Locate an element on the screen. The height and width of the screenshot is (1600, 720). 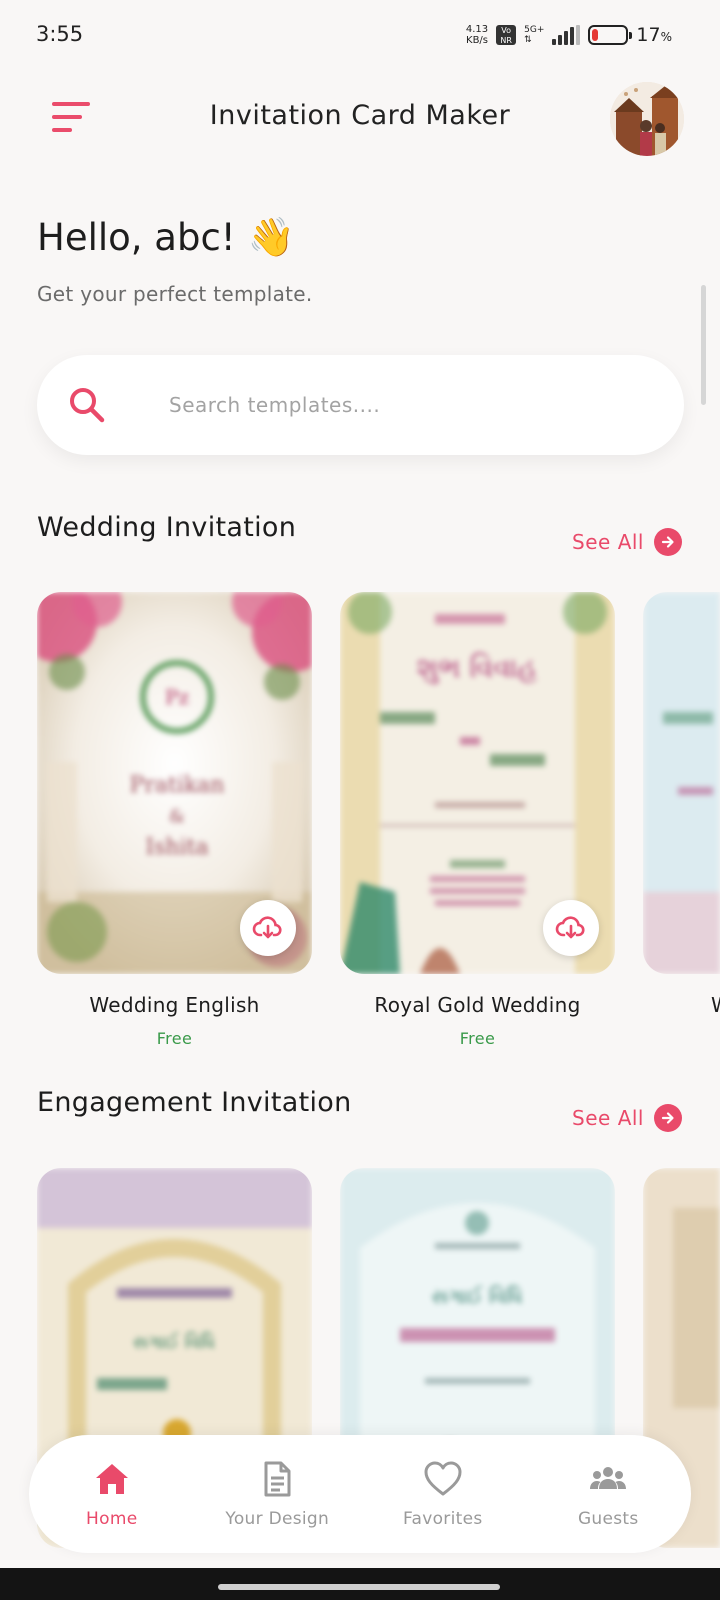
svg-text: Pz is located at coordinates (177, 697).